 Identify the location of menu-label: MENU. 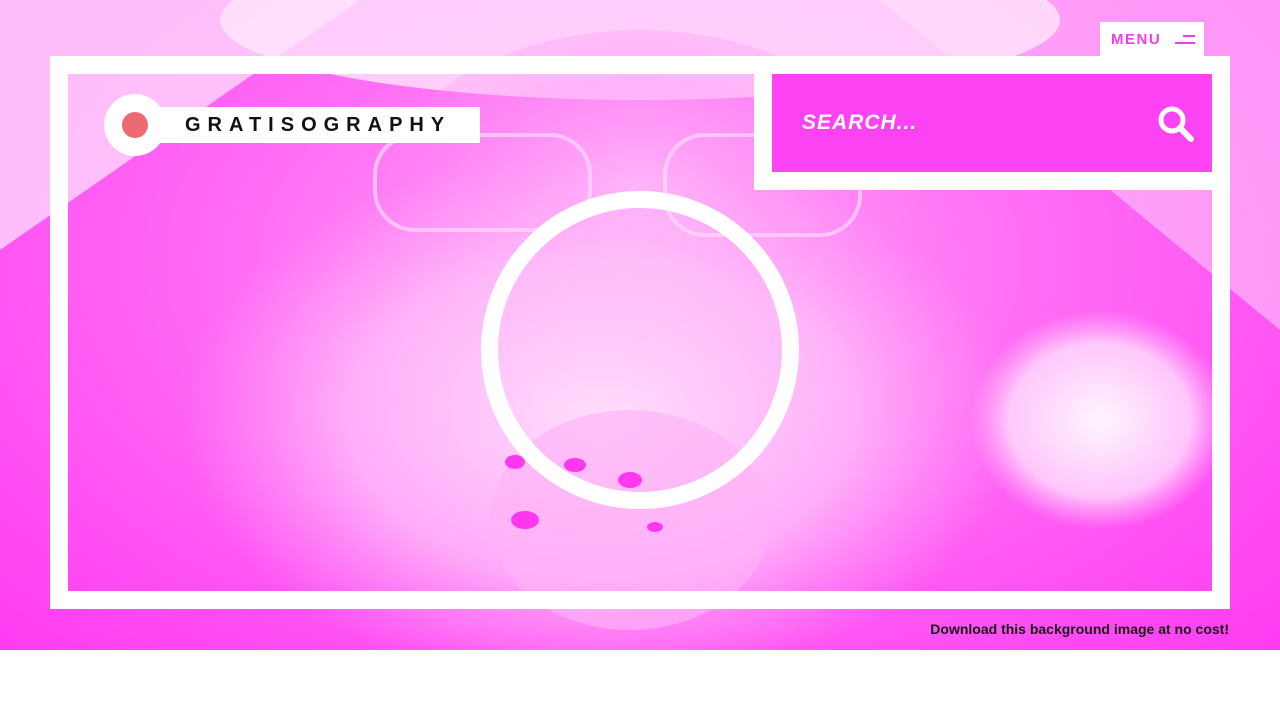
(1136, 39).